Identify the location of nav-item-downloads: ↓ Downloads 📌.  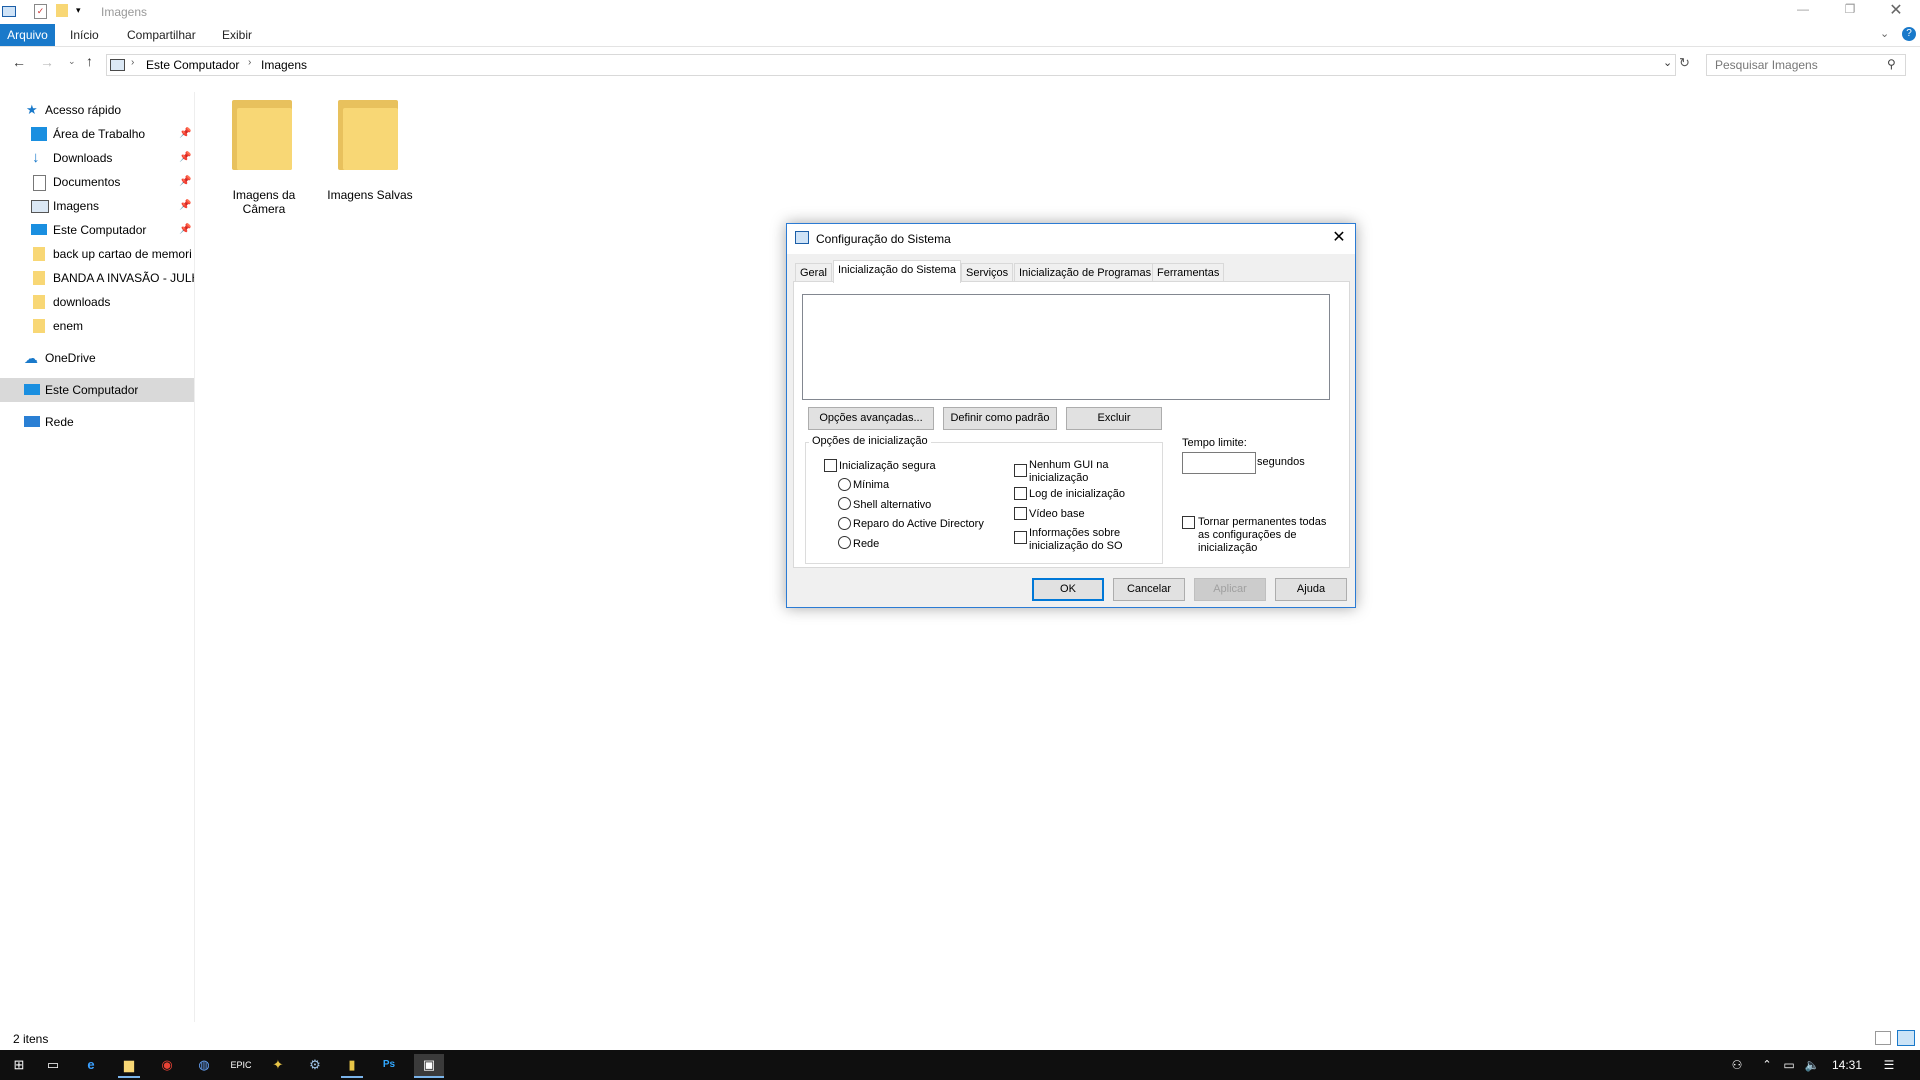
(97, 158).